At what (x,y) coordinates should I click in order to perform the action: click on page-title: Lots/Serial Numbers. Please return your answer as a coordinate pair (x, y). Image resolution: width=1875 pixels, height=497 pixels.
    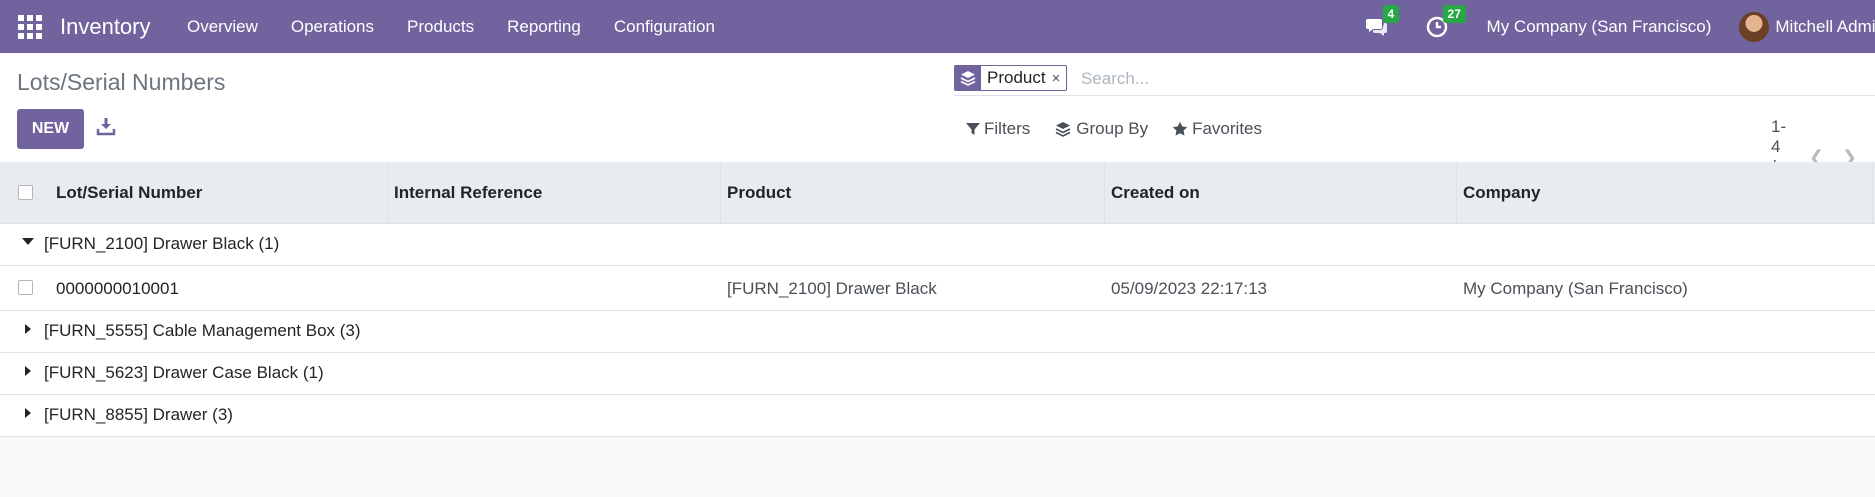
    Looking at the image, I should click on (121, 82).